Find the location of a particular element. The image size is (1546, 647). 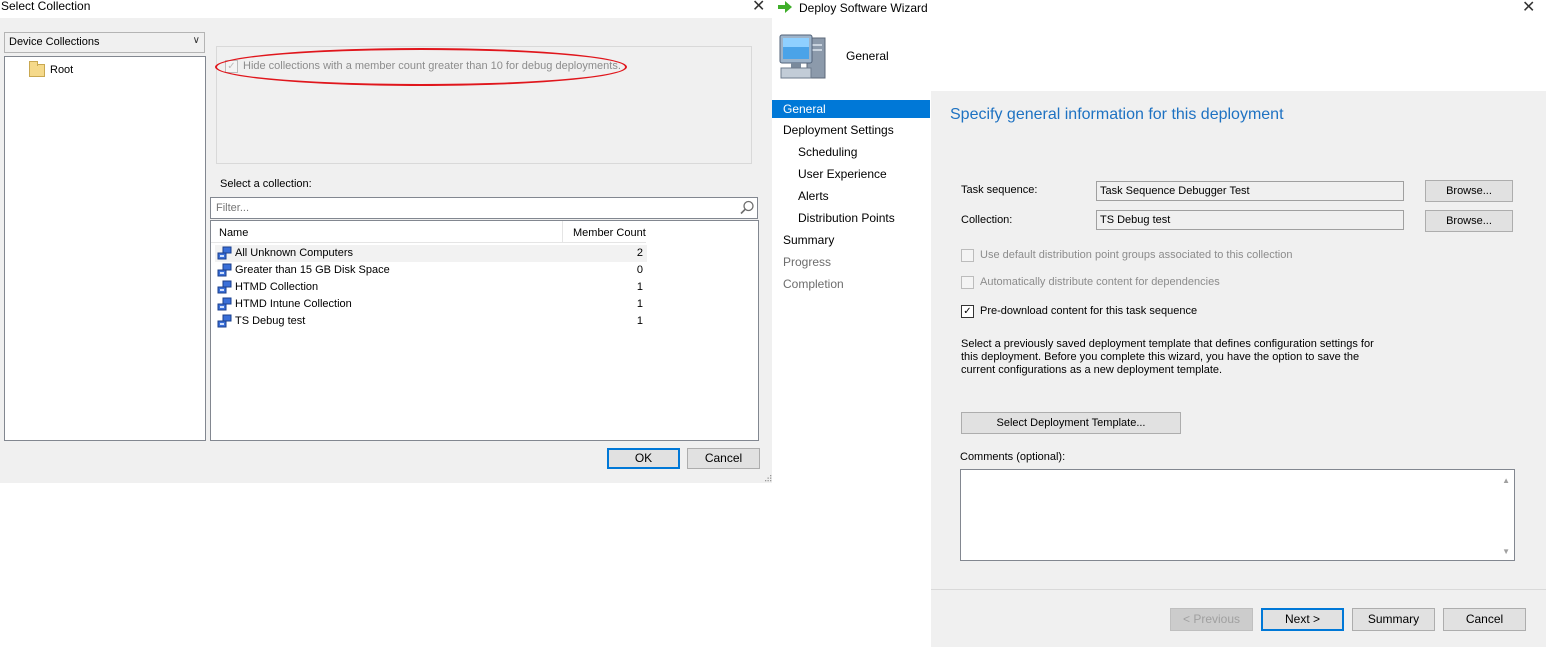

collection-field: TS Debug test is located at coordinates (1250, 220).